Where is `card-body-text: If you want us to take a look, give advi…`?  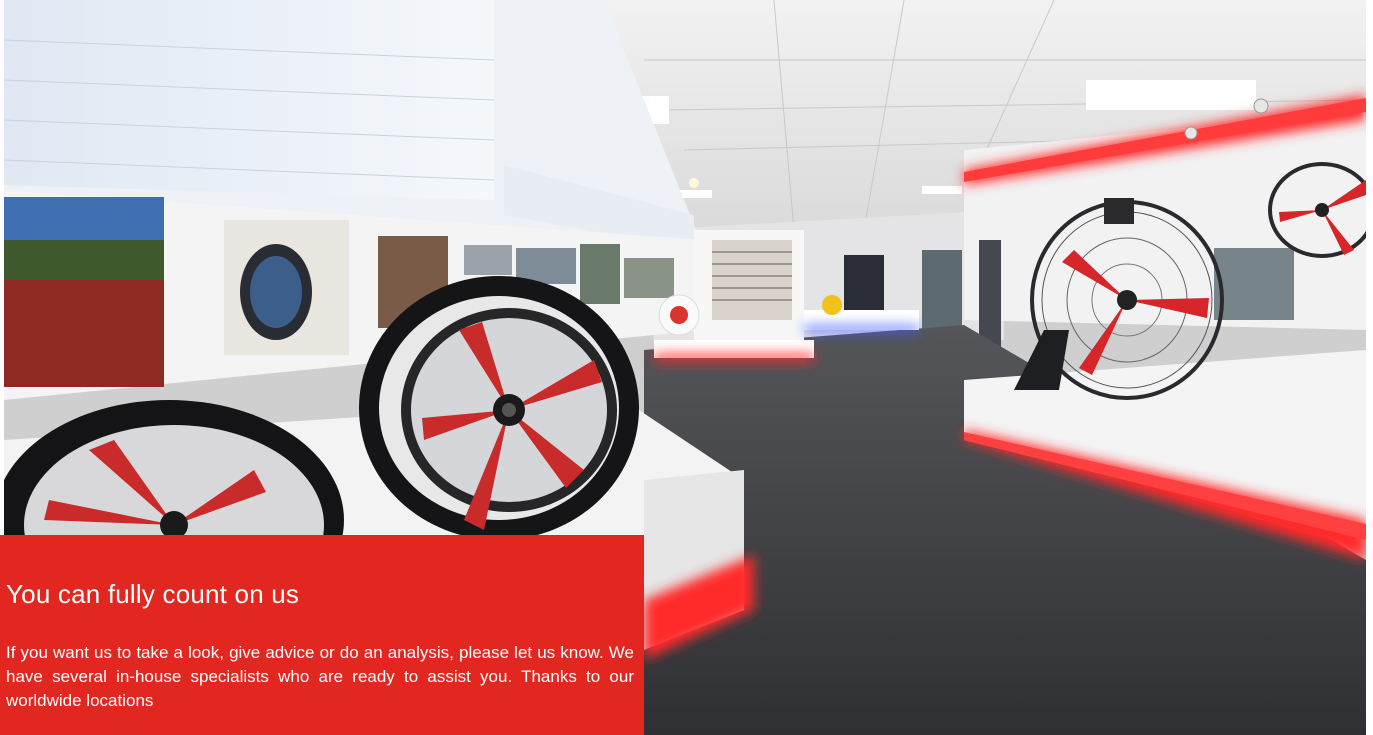 card-body-text: If you want us to take a look, give advi… is located at coordinates (320, 676).